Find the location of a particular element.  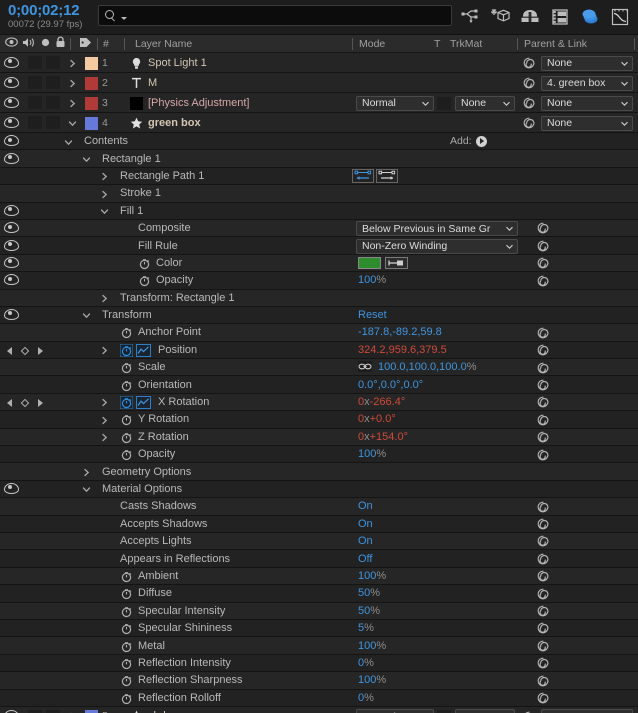

property-value: 0% is located at coordinates (366, 698).